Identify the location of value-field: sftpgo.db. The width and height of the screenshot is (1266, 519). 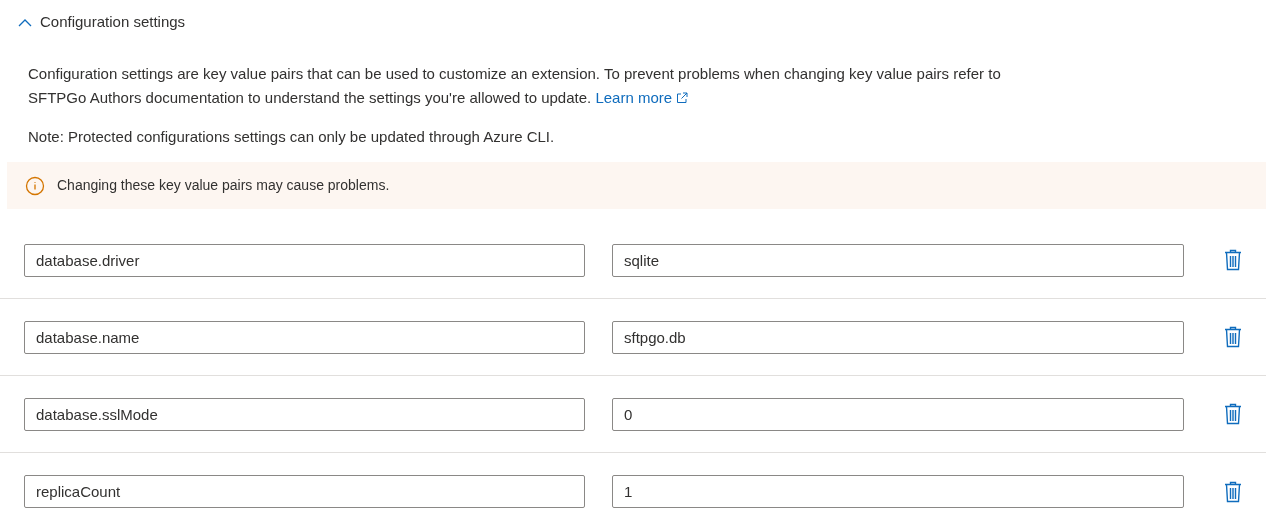
(898, 337).